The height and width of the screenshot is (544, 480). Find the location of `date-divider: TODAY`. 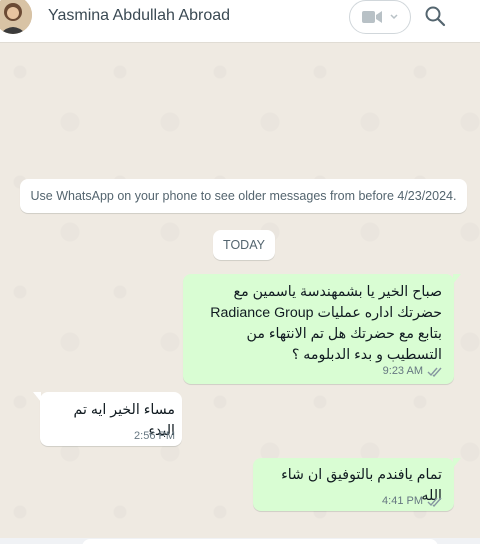

date-divider: TODAY is located at coordinates (244, 245).